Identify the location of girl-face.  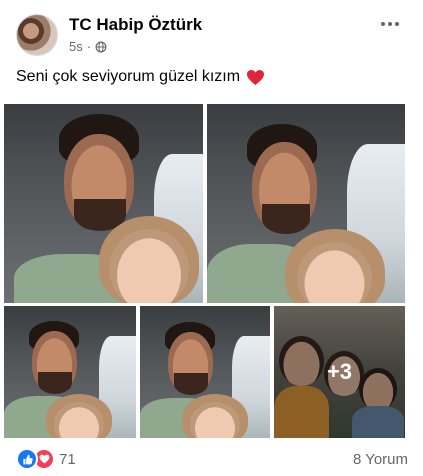
(149, 266).